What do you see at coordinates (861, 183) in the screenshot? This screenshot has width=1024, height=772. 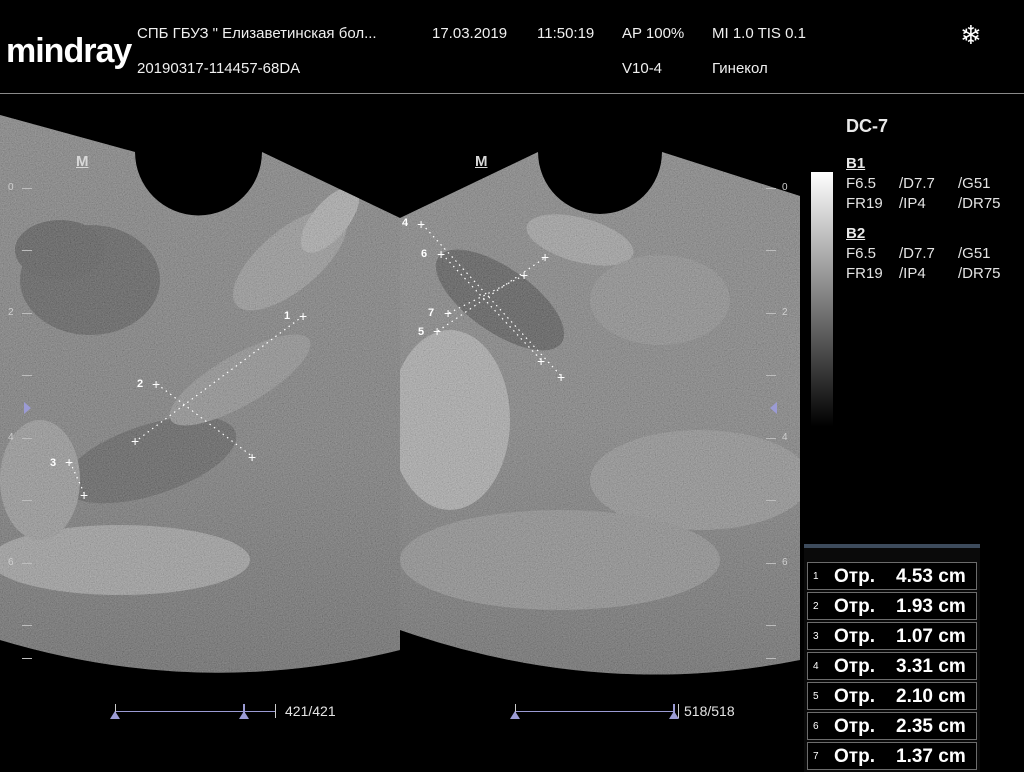 I see `b1-frequency: F6.5` at bounding box center [861, 183].